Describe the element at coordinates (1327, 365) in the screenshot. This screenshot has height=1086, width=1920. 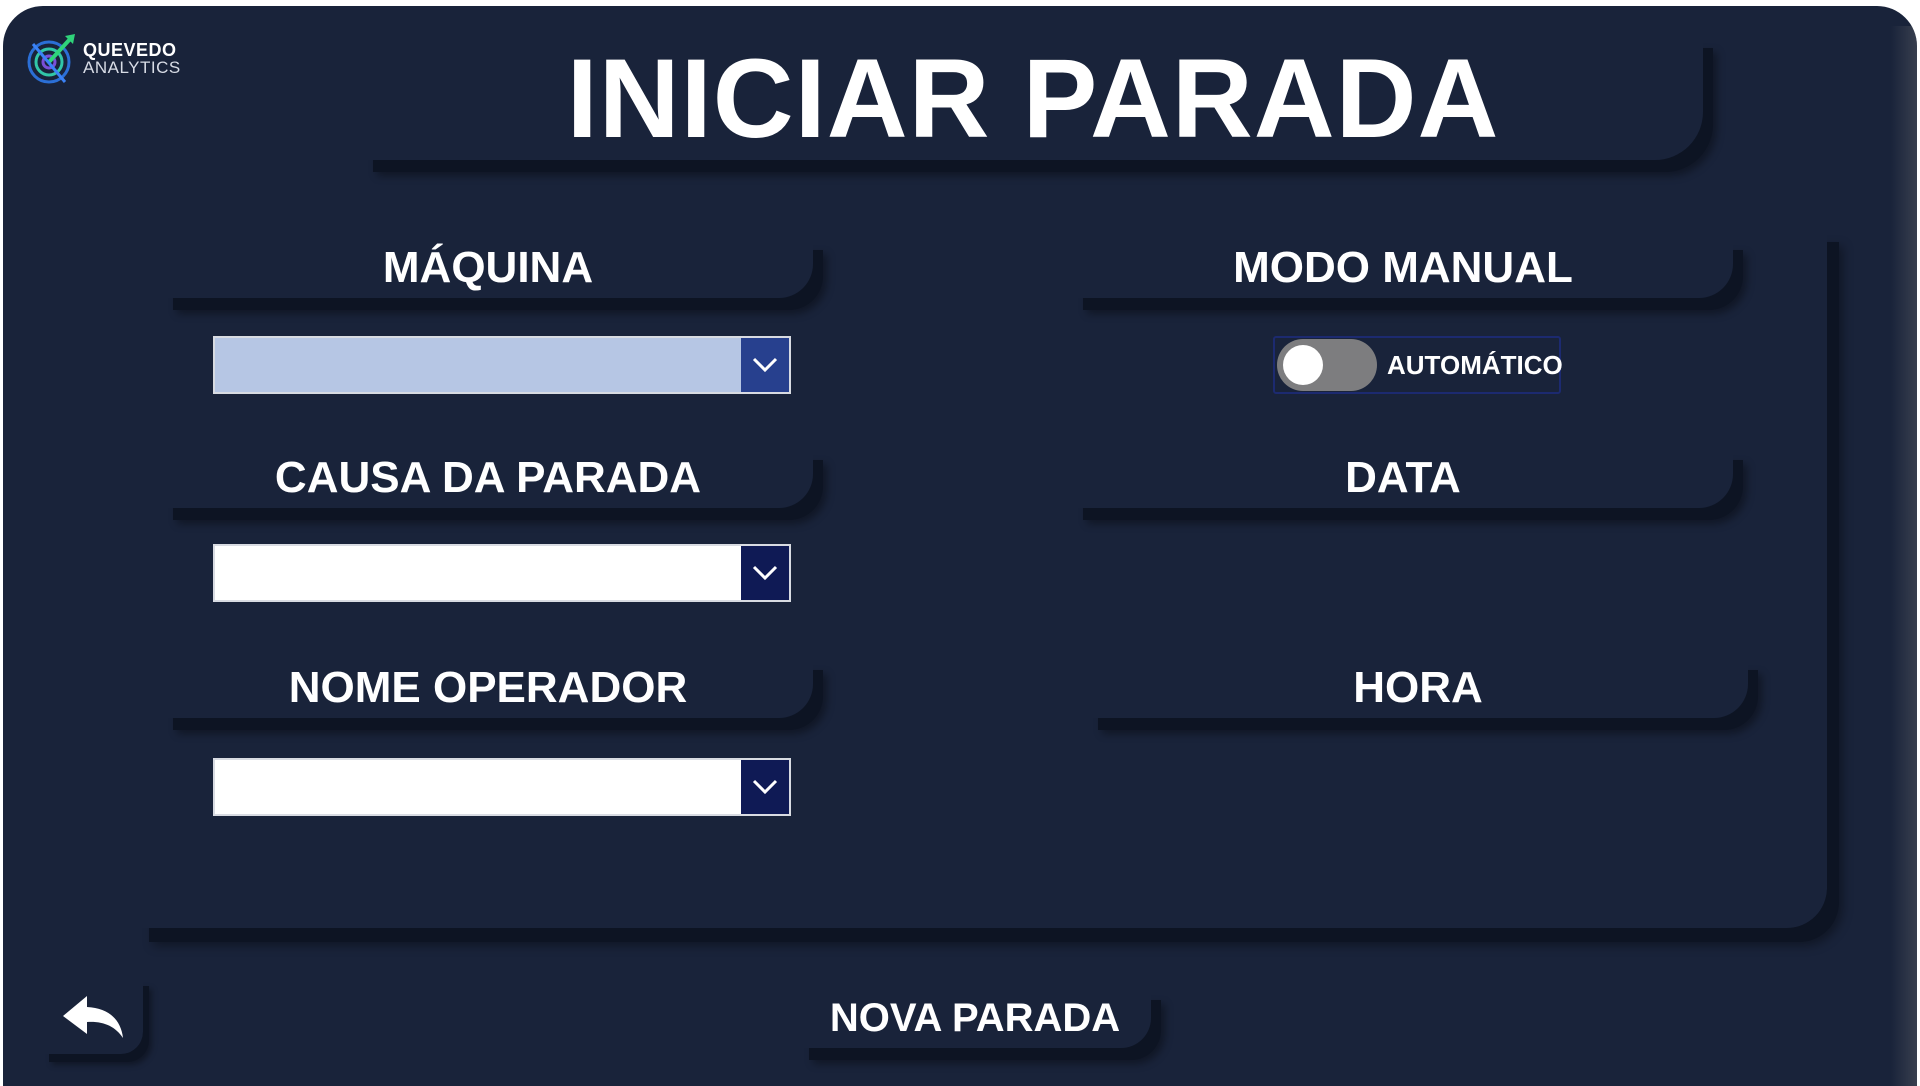
I see `mode-toggle-switch` at that location.